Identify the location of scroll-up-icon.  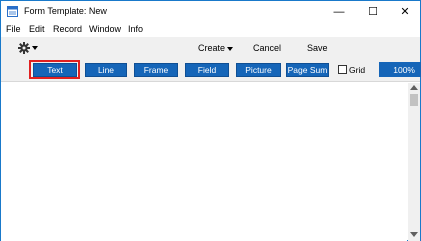
(414, 87).